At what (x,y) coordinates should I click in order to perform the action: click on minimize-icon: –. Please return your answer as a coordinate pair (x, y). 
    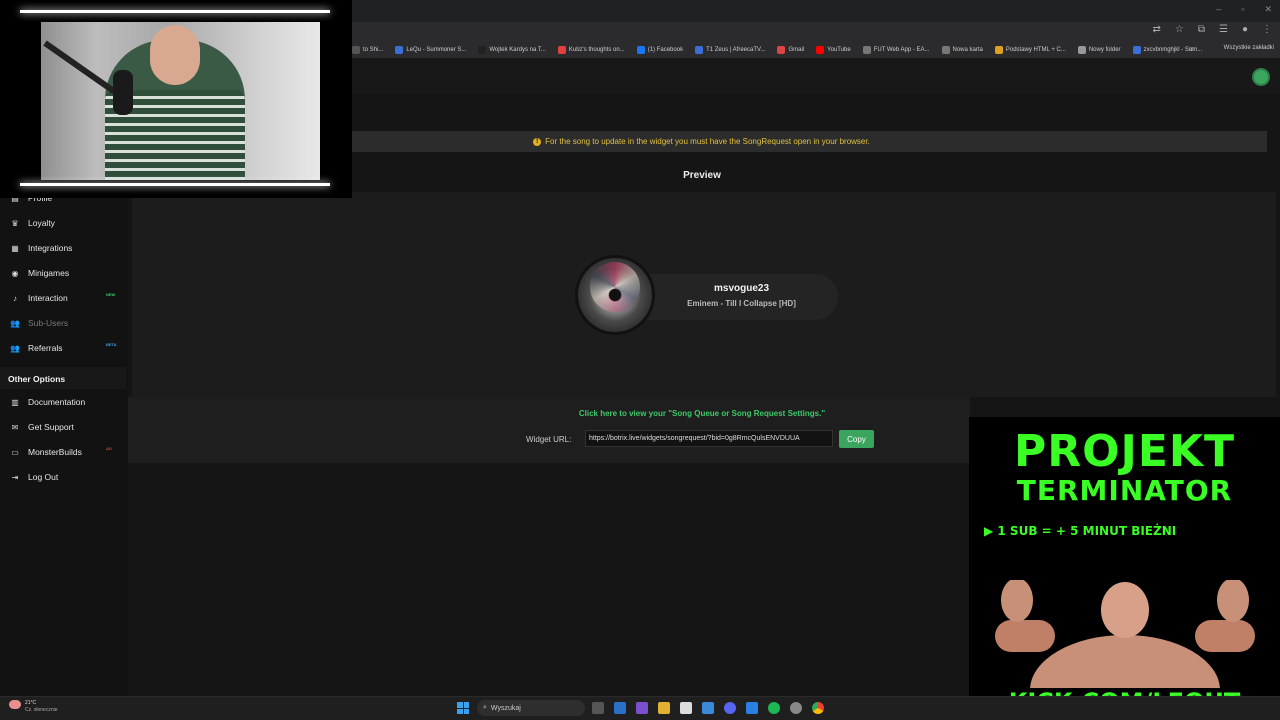
    Looking at the image, I should click on (1218, 9).